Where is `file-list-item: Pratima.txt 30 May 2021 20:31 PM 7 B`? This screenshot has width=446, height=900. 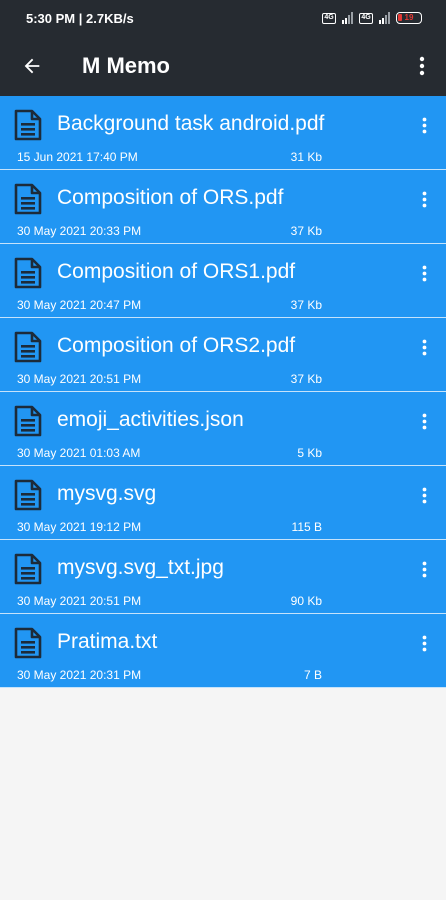 file-list-item: Pratima.txt 30 May 2021 20:31 PM 7 B is located at coordinates (223, 651).